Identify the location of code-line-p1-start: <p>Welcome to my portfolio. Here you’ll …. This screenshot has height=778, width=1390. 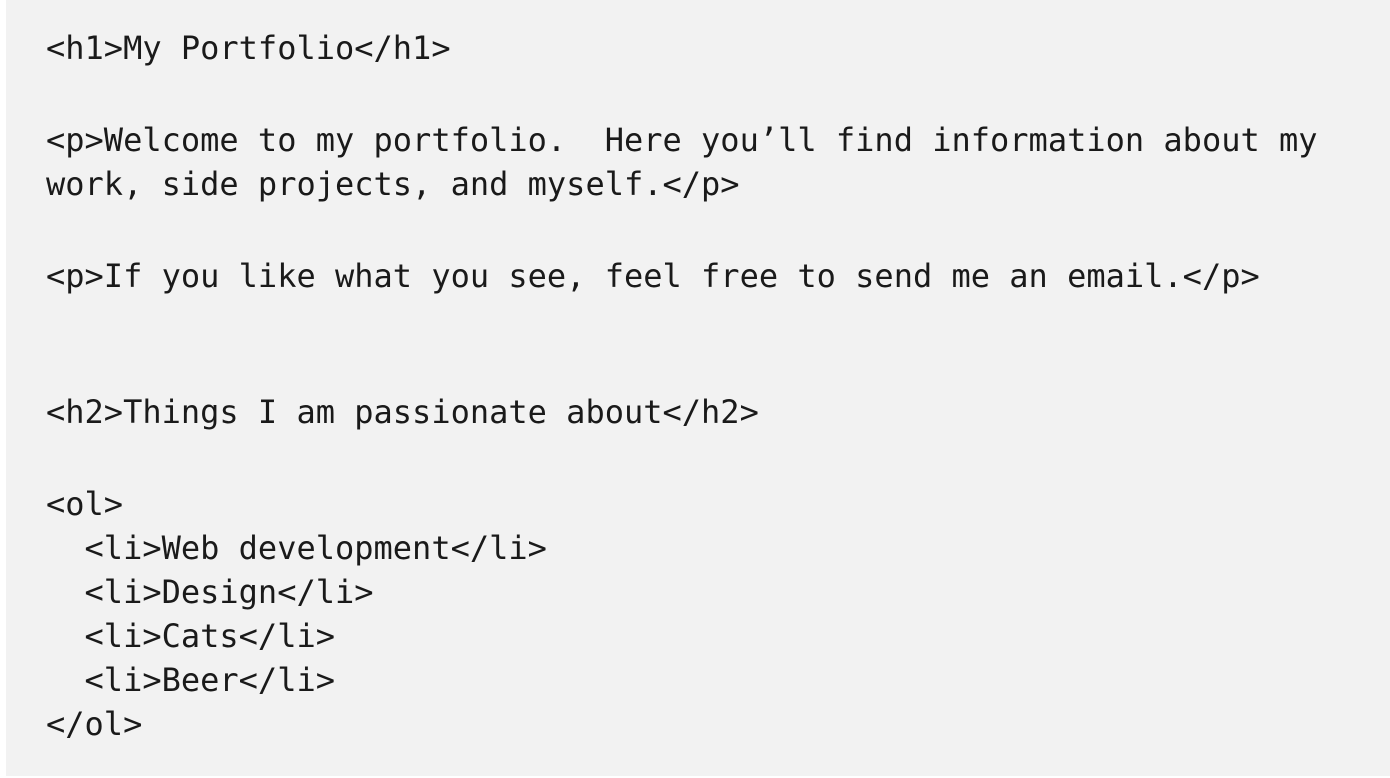
(682, 140).